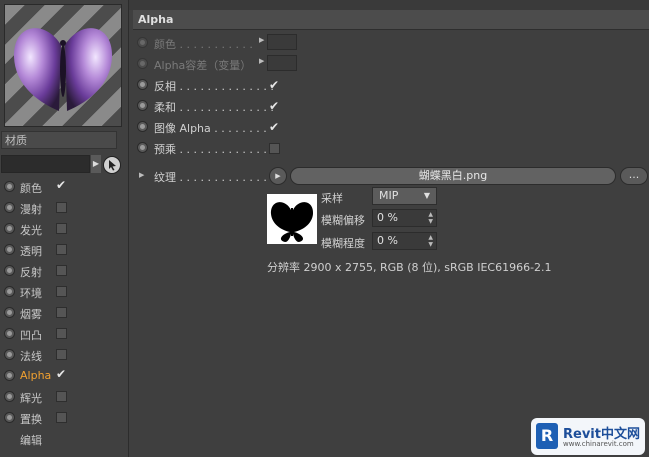 The width and height of the screenshot is (649, 457). What do you see at coordinates (274, 148) in the screenshot?
I see `premultiply-checkbox` at bounding box center [274, 148].